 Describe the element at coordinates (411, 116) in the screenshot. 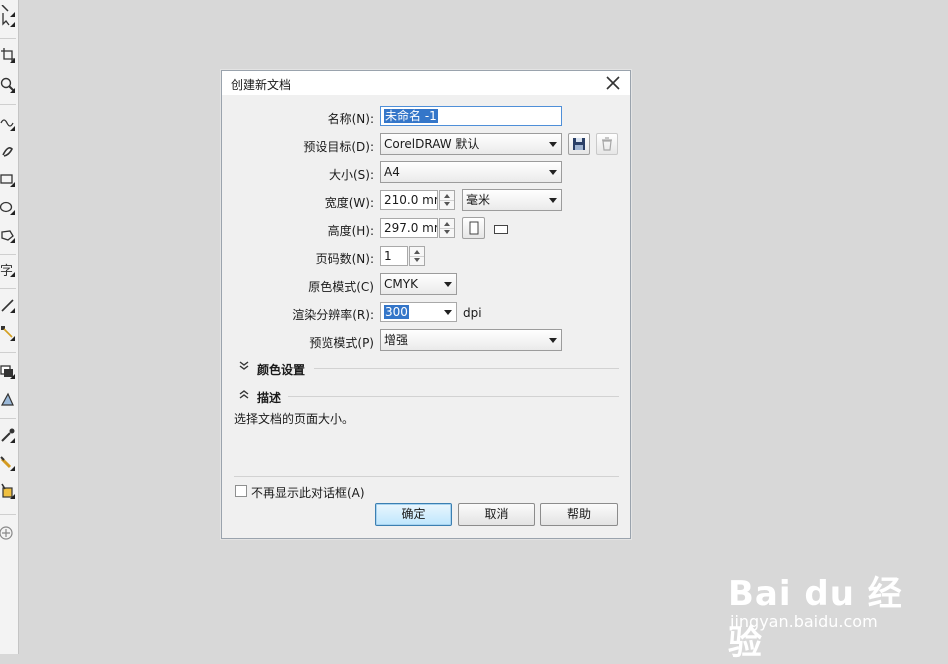

I see `name-input-value: 未命名 -1` at that location.